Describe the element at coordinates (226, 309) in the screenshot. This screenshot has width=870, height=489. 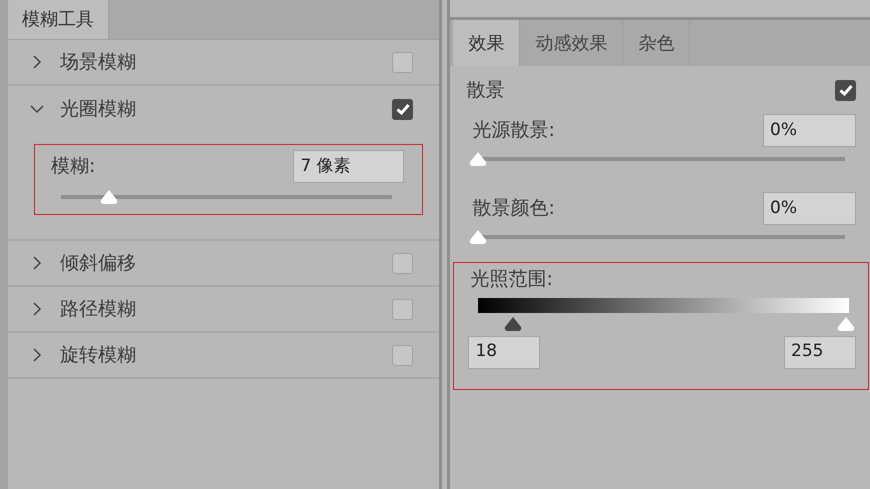
I see `section-label: 路径模糊` at that location.